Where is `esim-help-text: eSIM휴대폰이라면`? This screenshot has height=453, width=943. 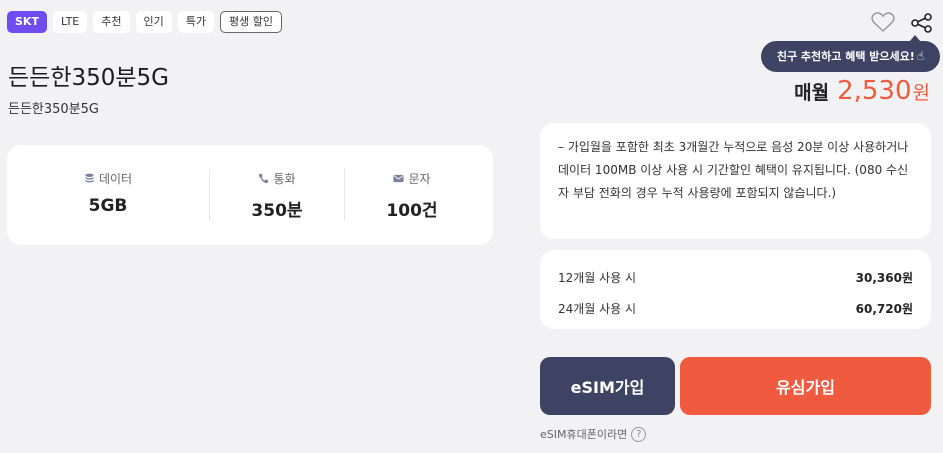 esim-help-text: eSIM휴대폰이라면 is located at coordinates (584, 434).